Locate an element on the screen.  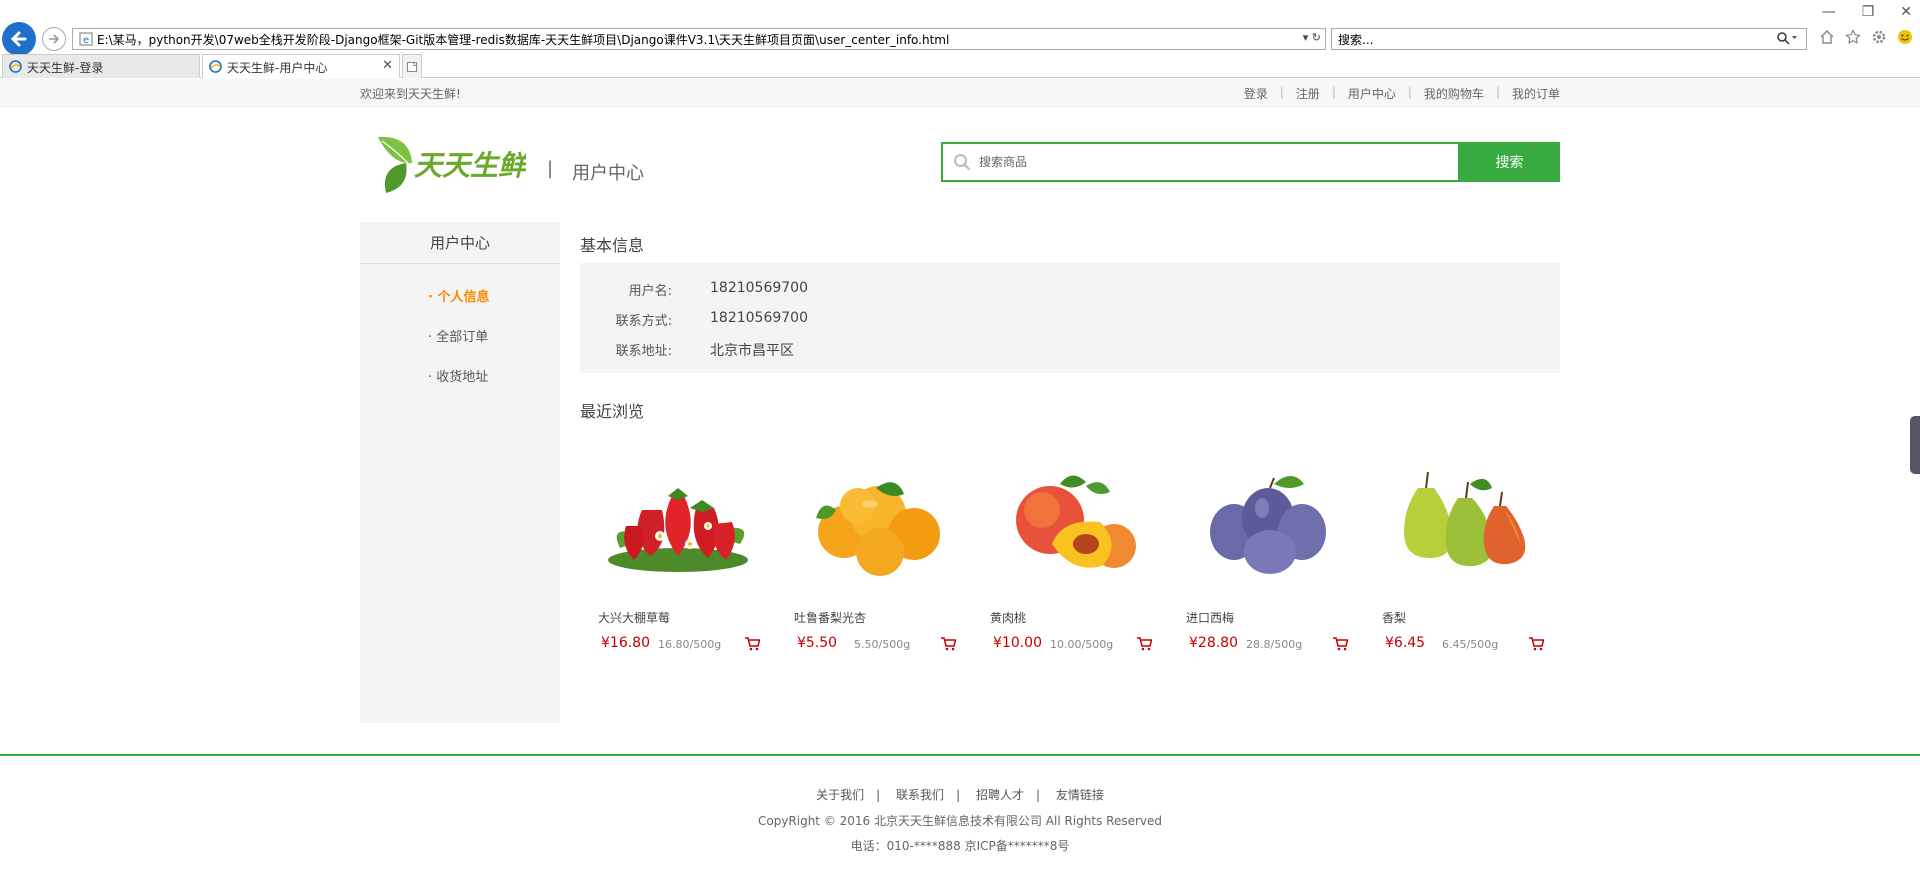
login-link: 登录 is located at coordinates (1256, 93).